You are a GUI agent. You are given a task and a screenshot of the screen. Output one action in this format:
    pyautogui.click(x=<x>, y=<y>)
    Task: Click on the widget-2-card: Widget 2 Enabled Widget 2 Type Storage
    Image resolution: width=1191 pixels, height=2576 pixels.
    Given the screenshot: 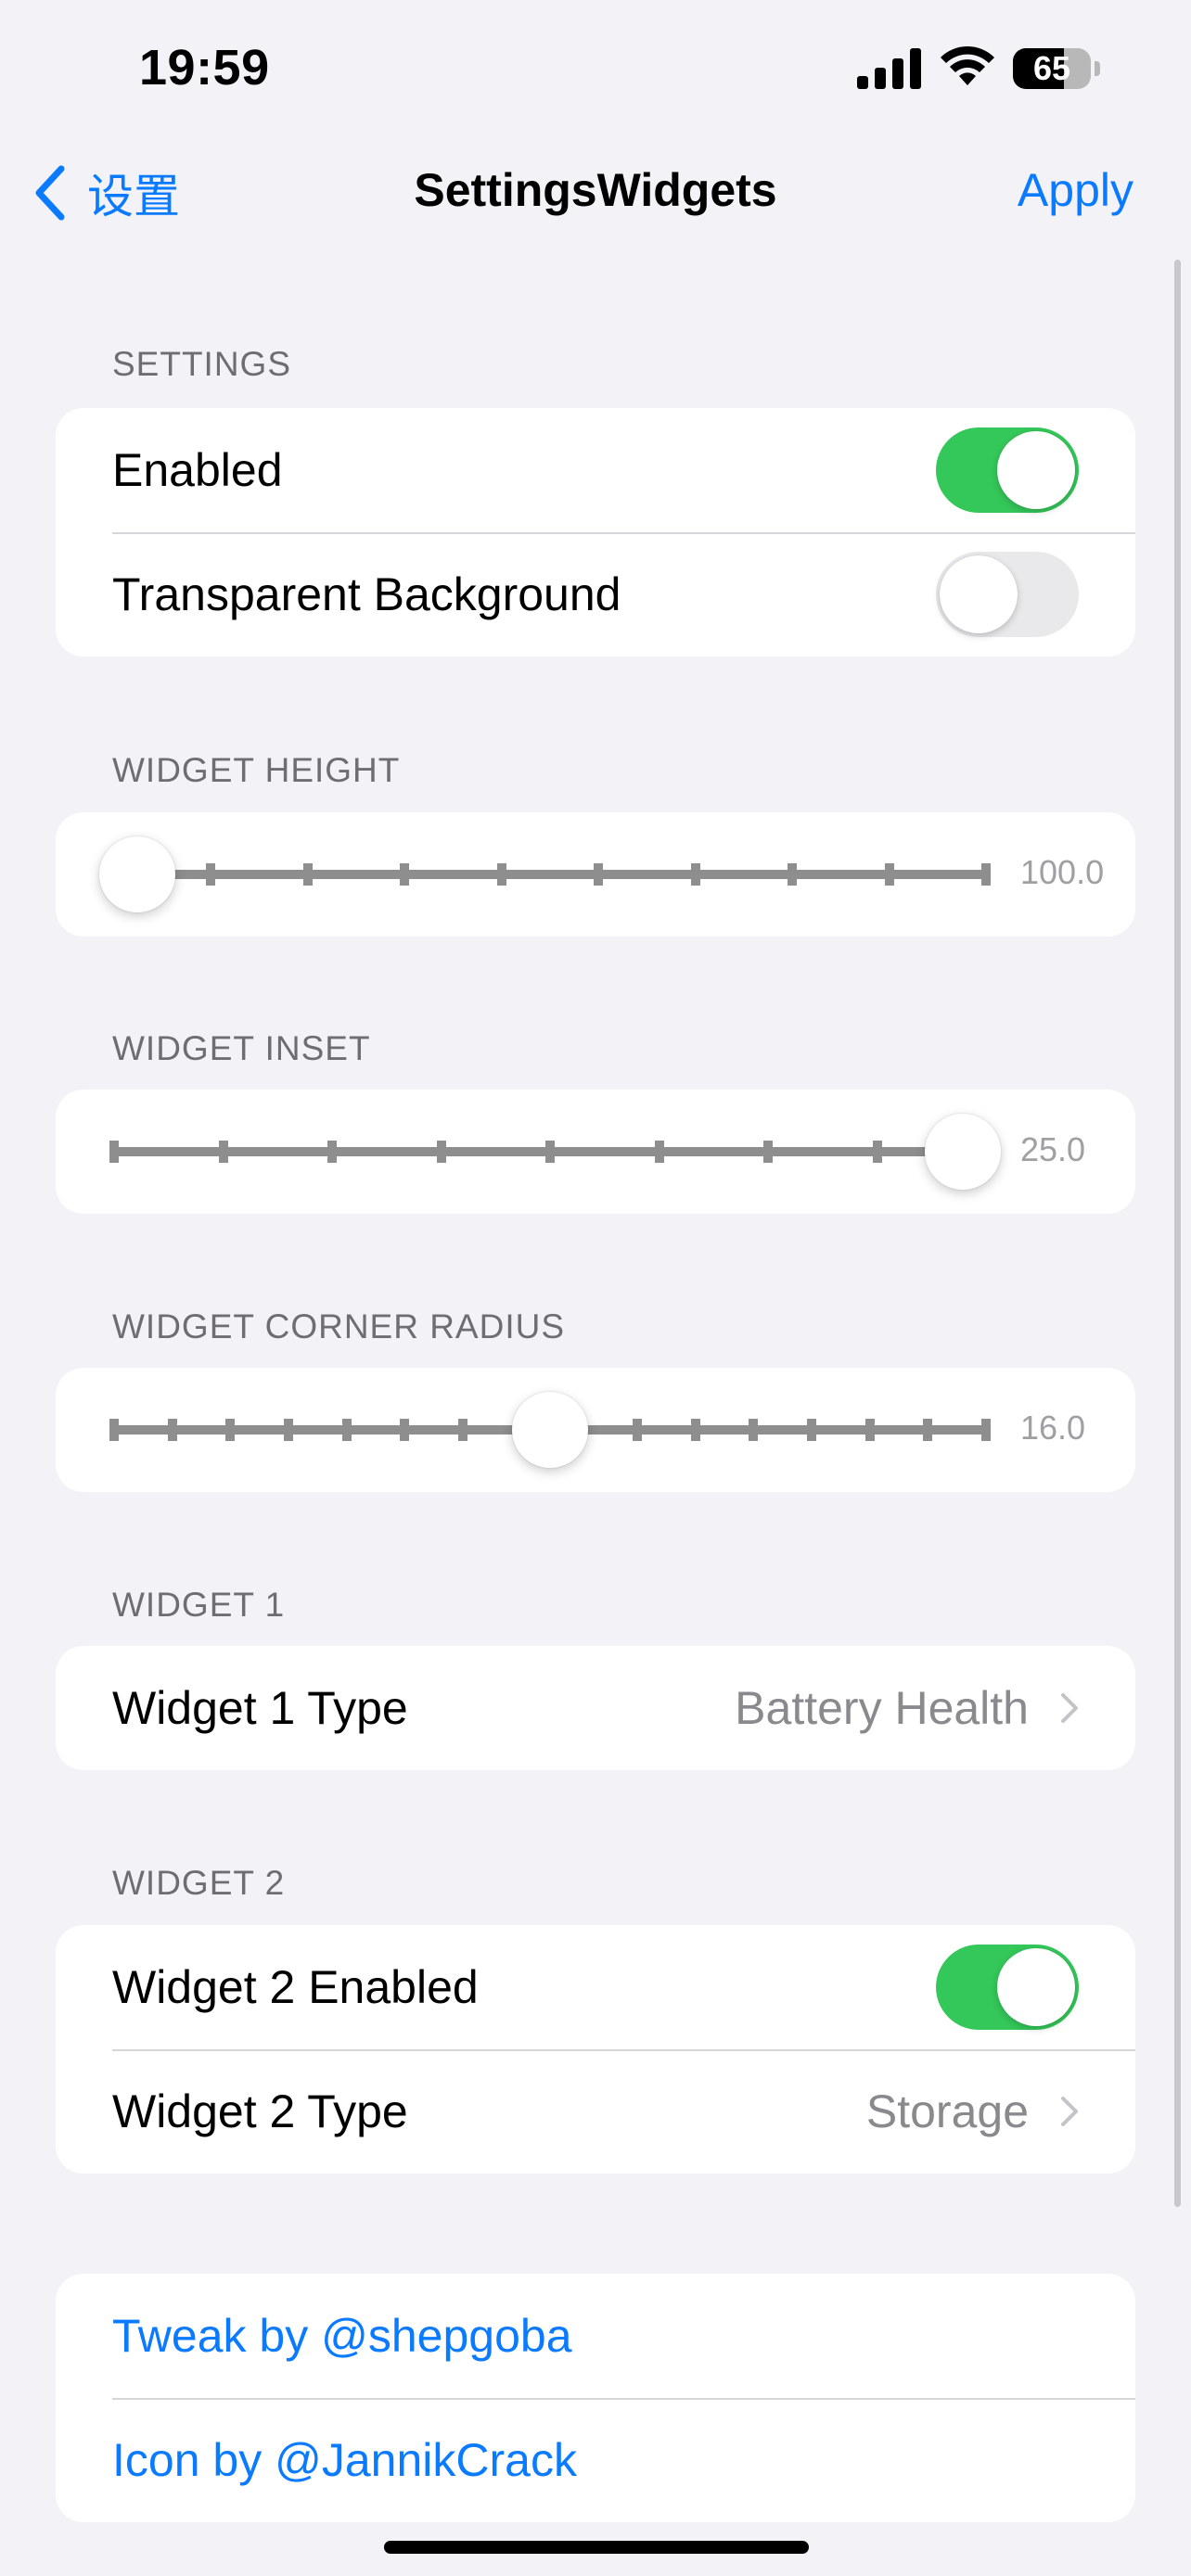 What is the action you would take?
    pyautogui.click(x=595, y=2049)
    